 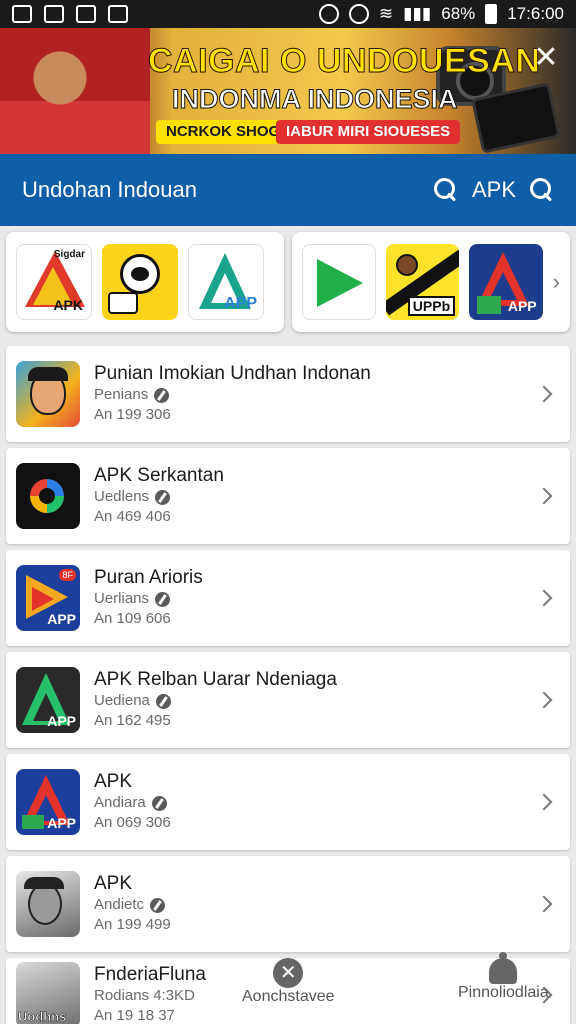 I want to click on nav-item-center: ✕ Aonchstavee, so click(x=288, y=982).